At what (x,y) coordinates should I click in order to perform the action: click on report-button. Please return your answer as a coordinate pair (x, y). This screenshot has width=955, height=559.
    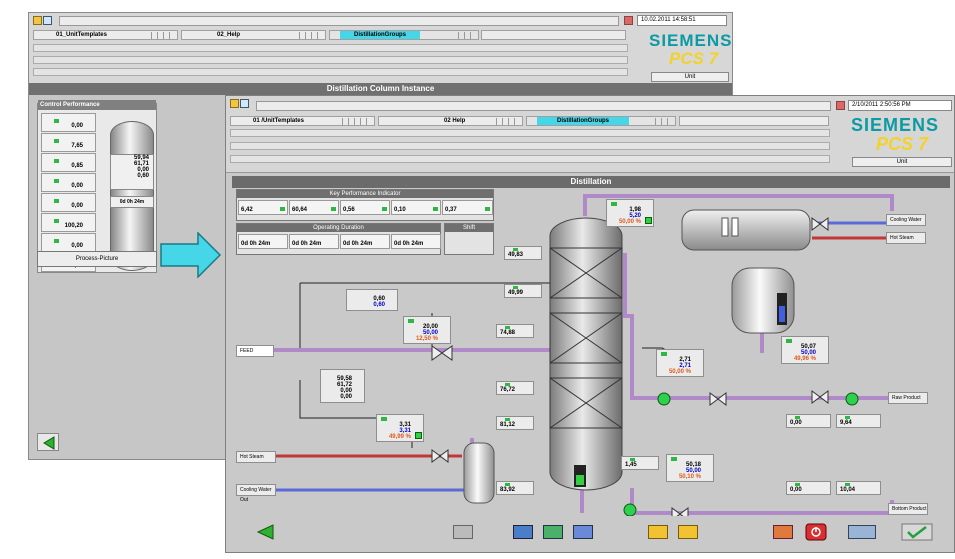
    Looking at the image, I should click on (463, 532).